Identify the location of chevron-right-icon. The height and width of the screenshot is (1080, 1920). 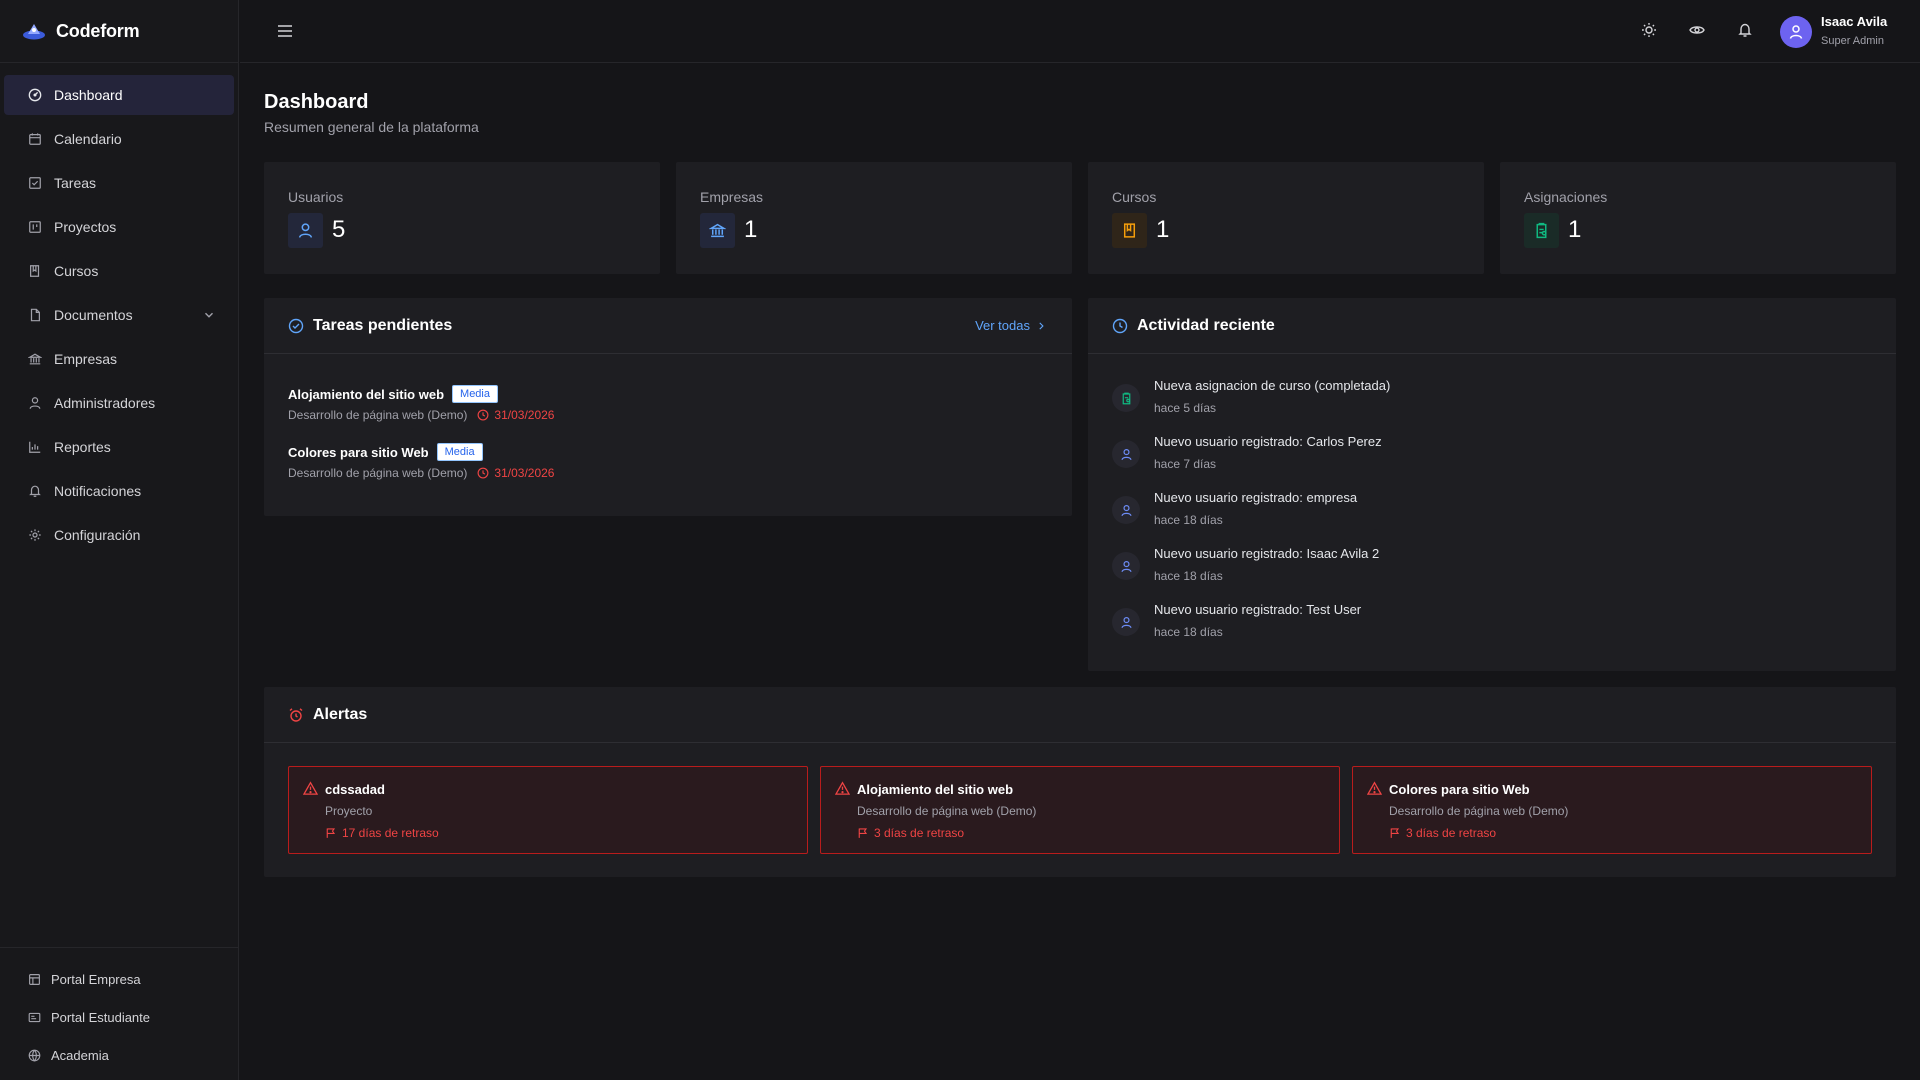
(1041, 326).